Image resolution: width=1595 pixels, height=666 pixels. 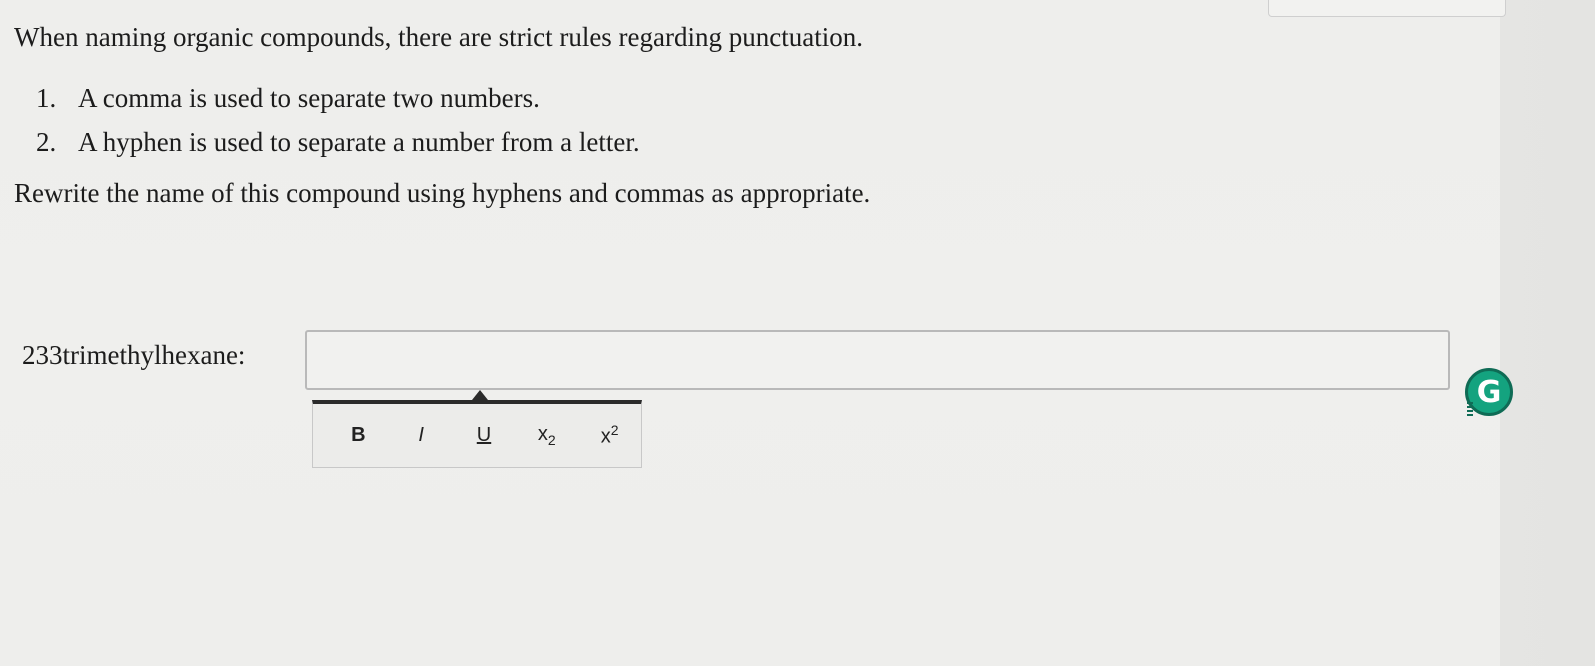 I want to click on subscript-button: x2, so click(x=546, y=435).